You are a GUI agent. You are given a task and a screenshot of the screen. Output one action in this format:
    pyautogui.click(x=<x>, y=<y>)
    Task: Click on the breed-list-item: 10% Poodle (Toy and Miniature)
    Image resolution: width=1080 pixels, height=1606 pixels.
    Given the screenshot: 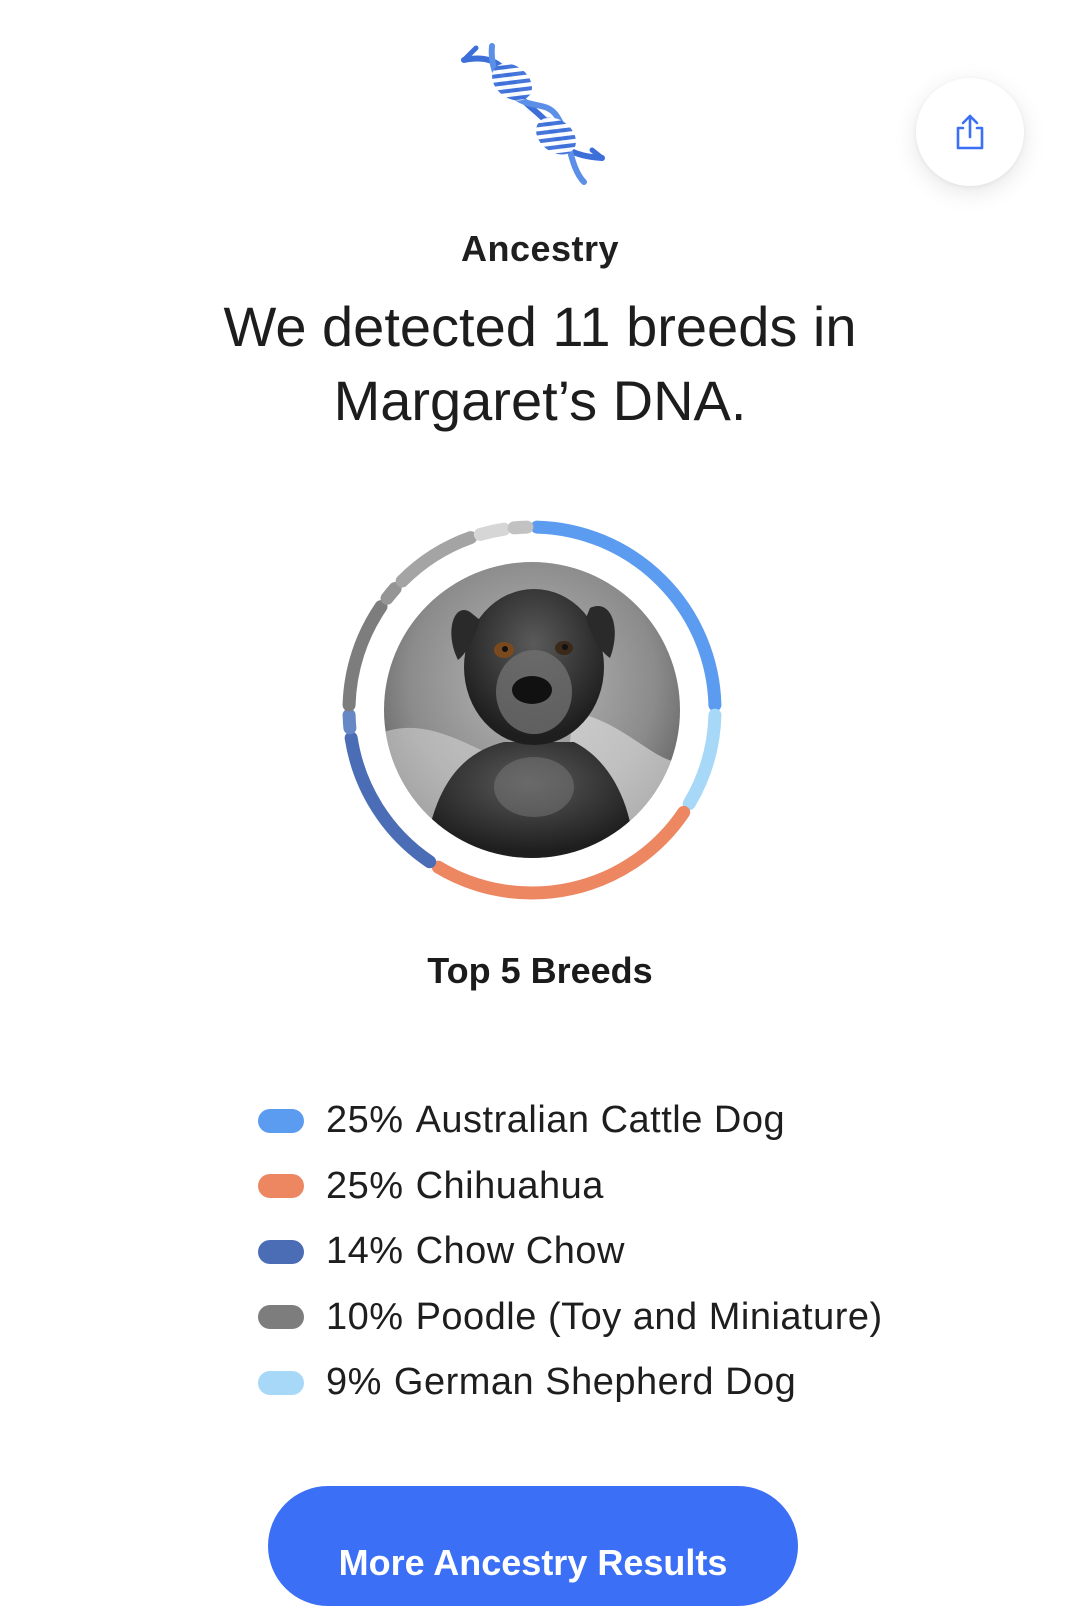 What is the action you would take?
    pyautogui.click(x=628, y=1318)
    